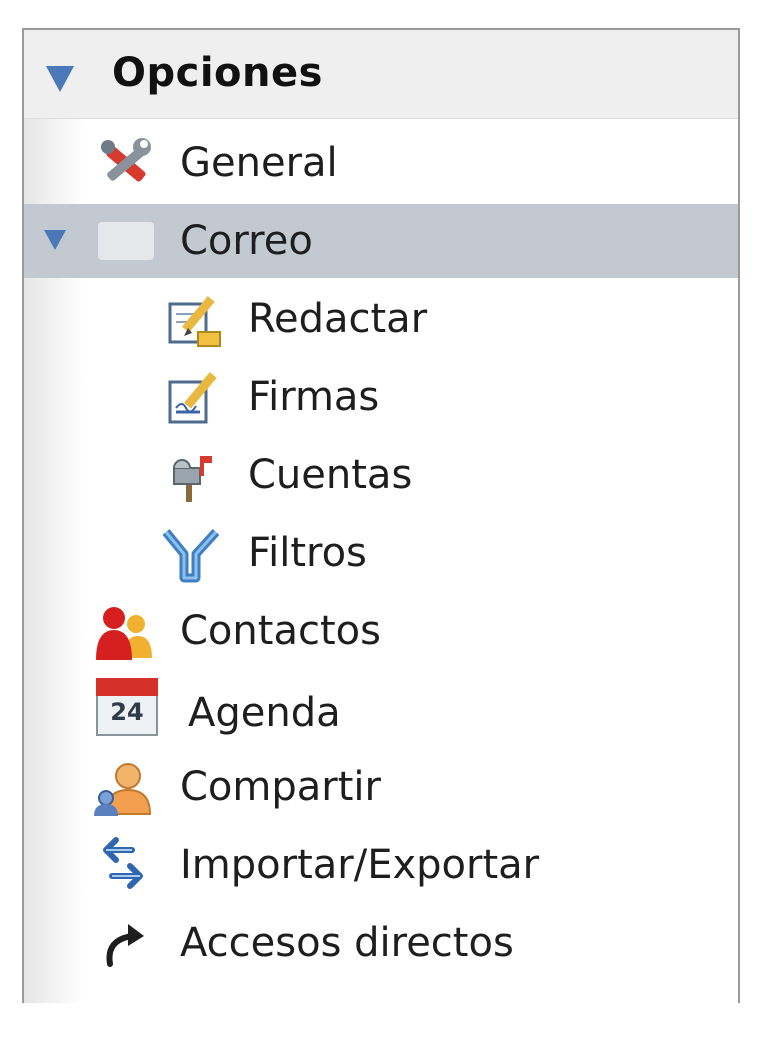 Image resolution: width=767 pixels, height=1038 pixels. What do you see at coordinates (381, 397) in the screenshot?
I see `tree-item-firmas: Firmas` at bounding box center [381, 397].